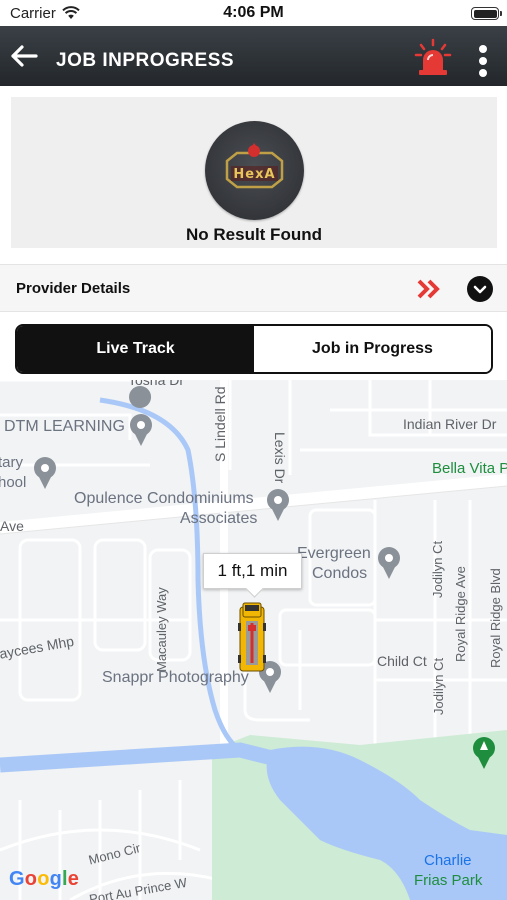 The height and width of the screenshot is (900, 507). Describe the element at coordinates (483, 49) in the screenshot. I see `more-vertical-icon` at that location.